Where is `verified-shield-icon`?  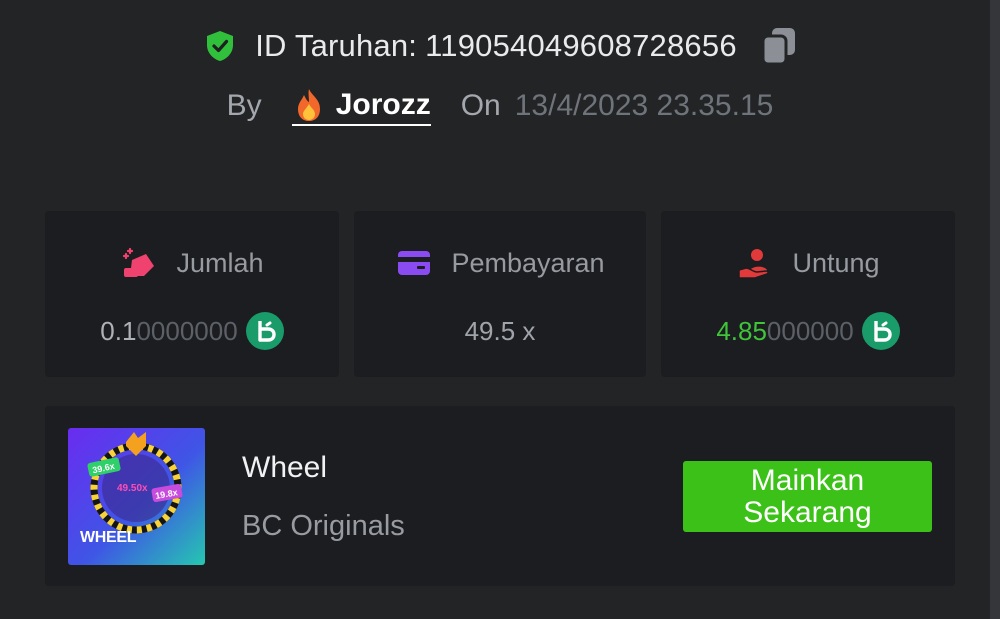
verified-shield-icon is located at coordinates (220, 46).